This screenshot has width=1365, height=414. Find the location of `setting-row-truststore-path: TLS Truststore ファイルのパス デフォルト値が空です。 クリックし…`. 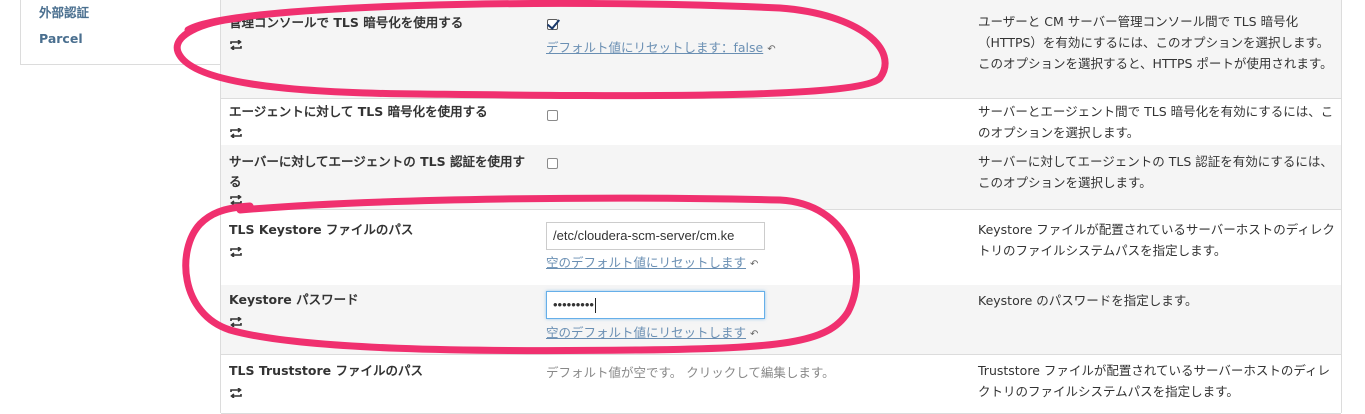

setting-row-truststore-path: TLS Truststore ファイルのパス デフォルト値が空です。 クリックし… is located at coordinates (781, 384).